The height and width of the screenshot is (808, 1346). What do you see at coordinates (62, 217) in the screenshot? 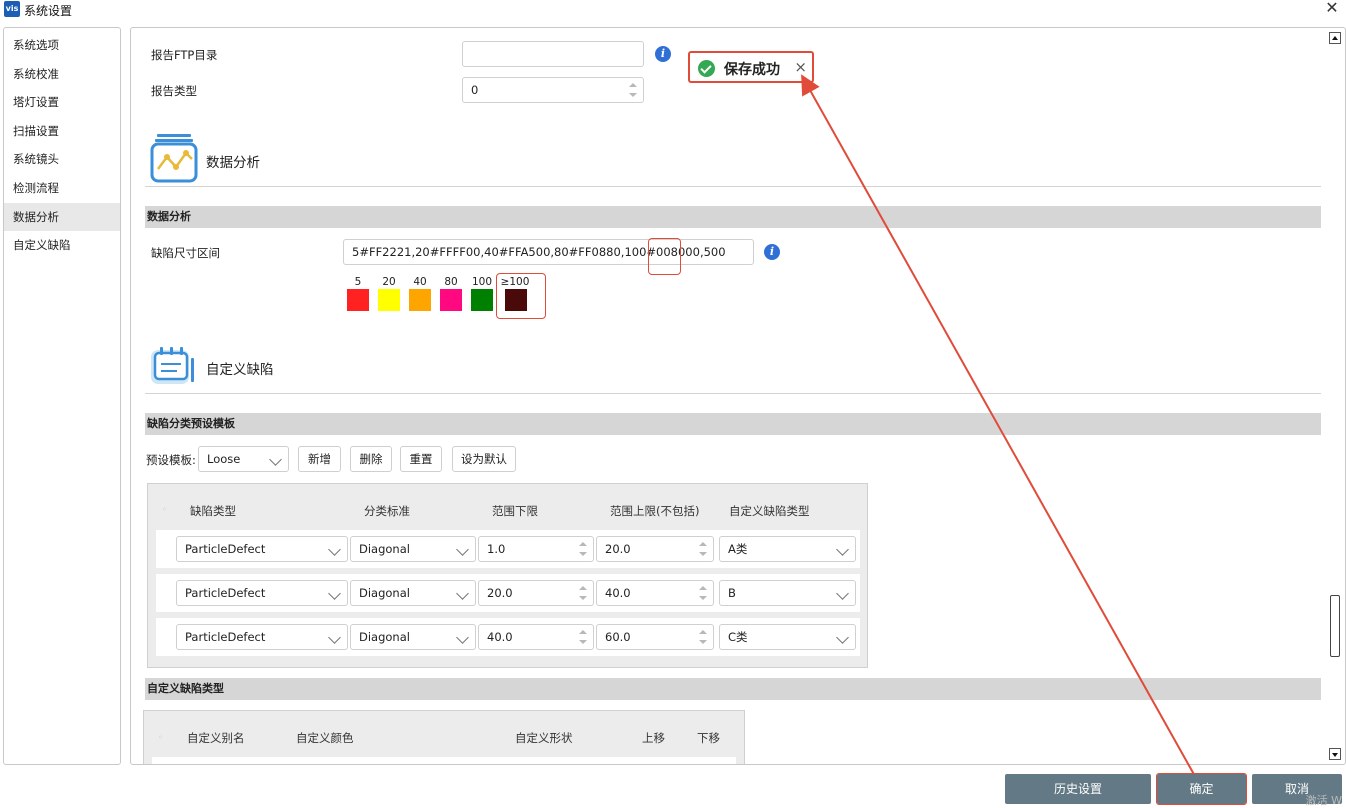
I see `sidebar-item-data-analysis: 数据分析` at bounding box center [62, 217].